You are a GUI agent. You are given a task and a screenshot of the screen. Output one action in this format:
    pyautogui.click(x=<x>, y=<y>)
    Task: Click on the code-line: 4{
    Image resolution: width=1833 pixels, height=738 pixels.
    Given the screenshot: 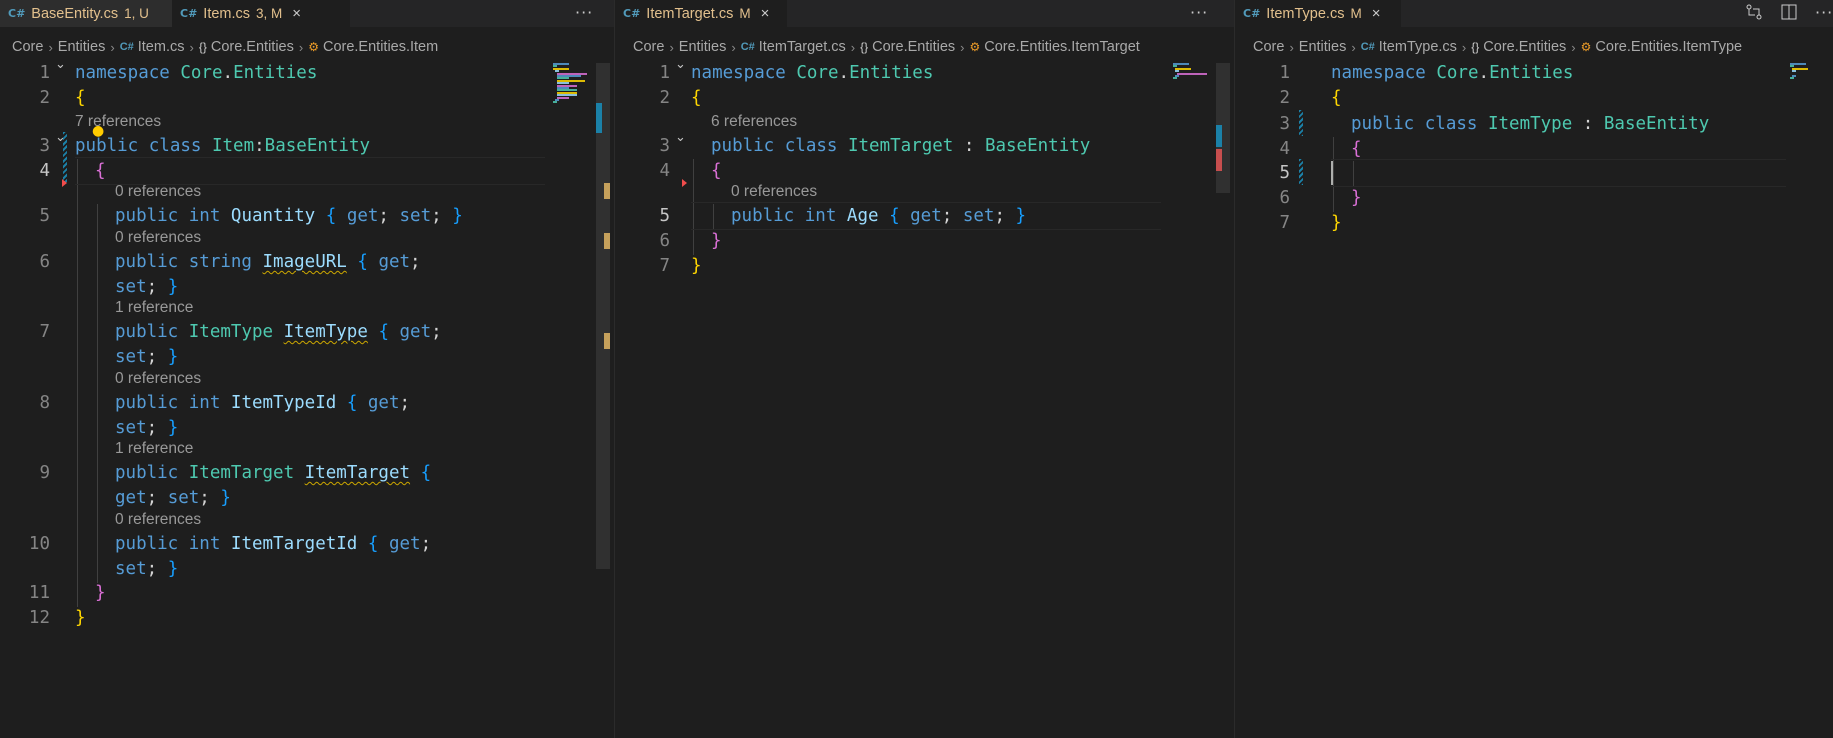 What is the action you would take?
    pyautogui.click(x=924, y=171)
    